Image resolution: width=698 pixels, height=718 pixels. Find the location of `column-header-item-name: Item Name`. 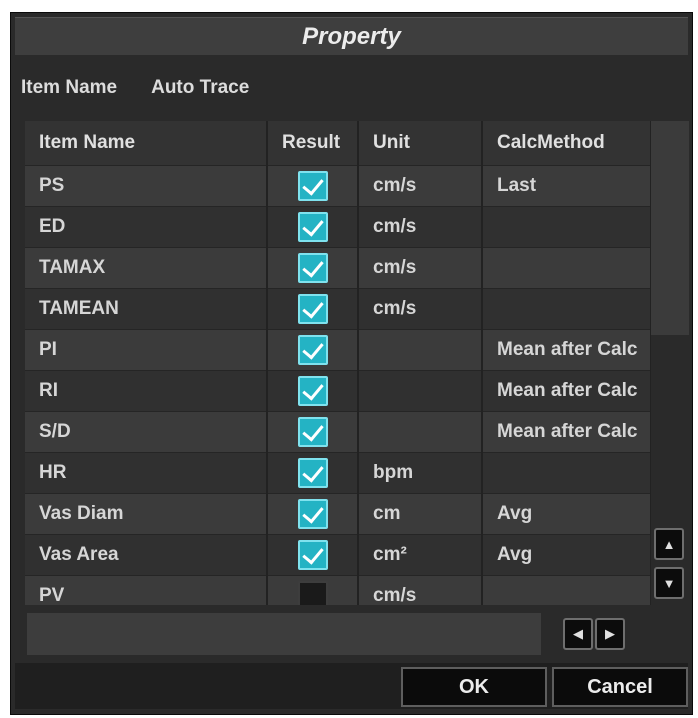

column-header-item-name: Item Name is located at coordinates (146, 143).